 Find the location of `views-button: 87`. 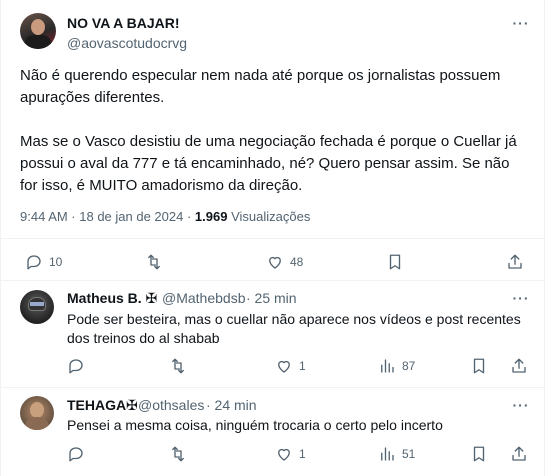

views-button: 87 is located at coordinates (396, 366).